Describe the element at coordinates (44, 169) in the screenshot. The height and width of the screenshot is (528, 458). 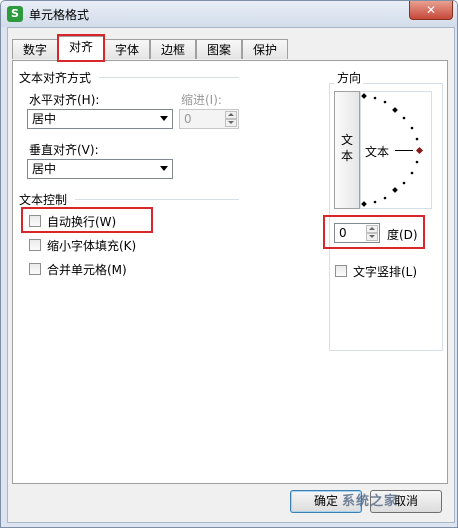
I see `vertical-align-value: 居中` at that location.